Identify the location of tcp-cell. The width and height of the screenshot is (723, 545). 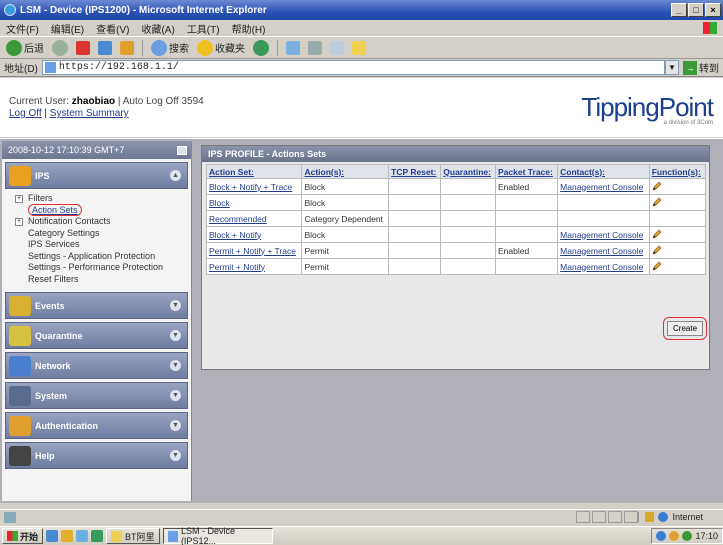
(415, 250).